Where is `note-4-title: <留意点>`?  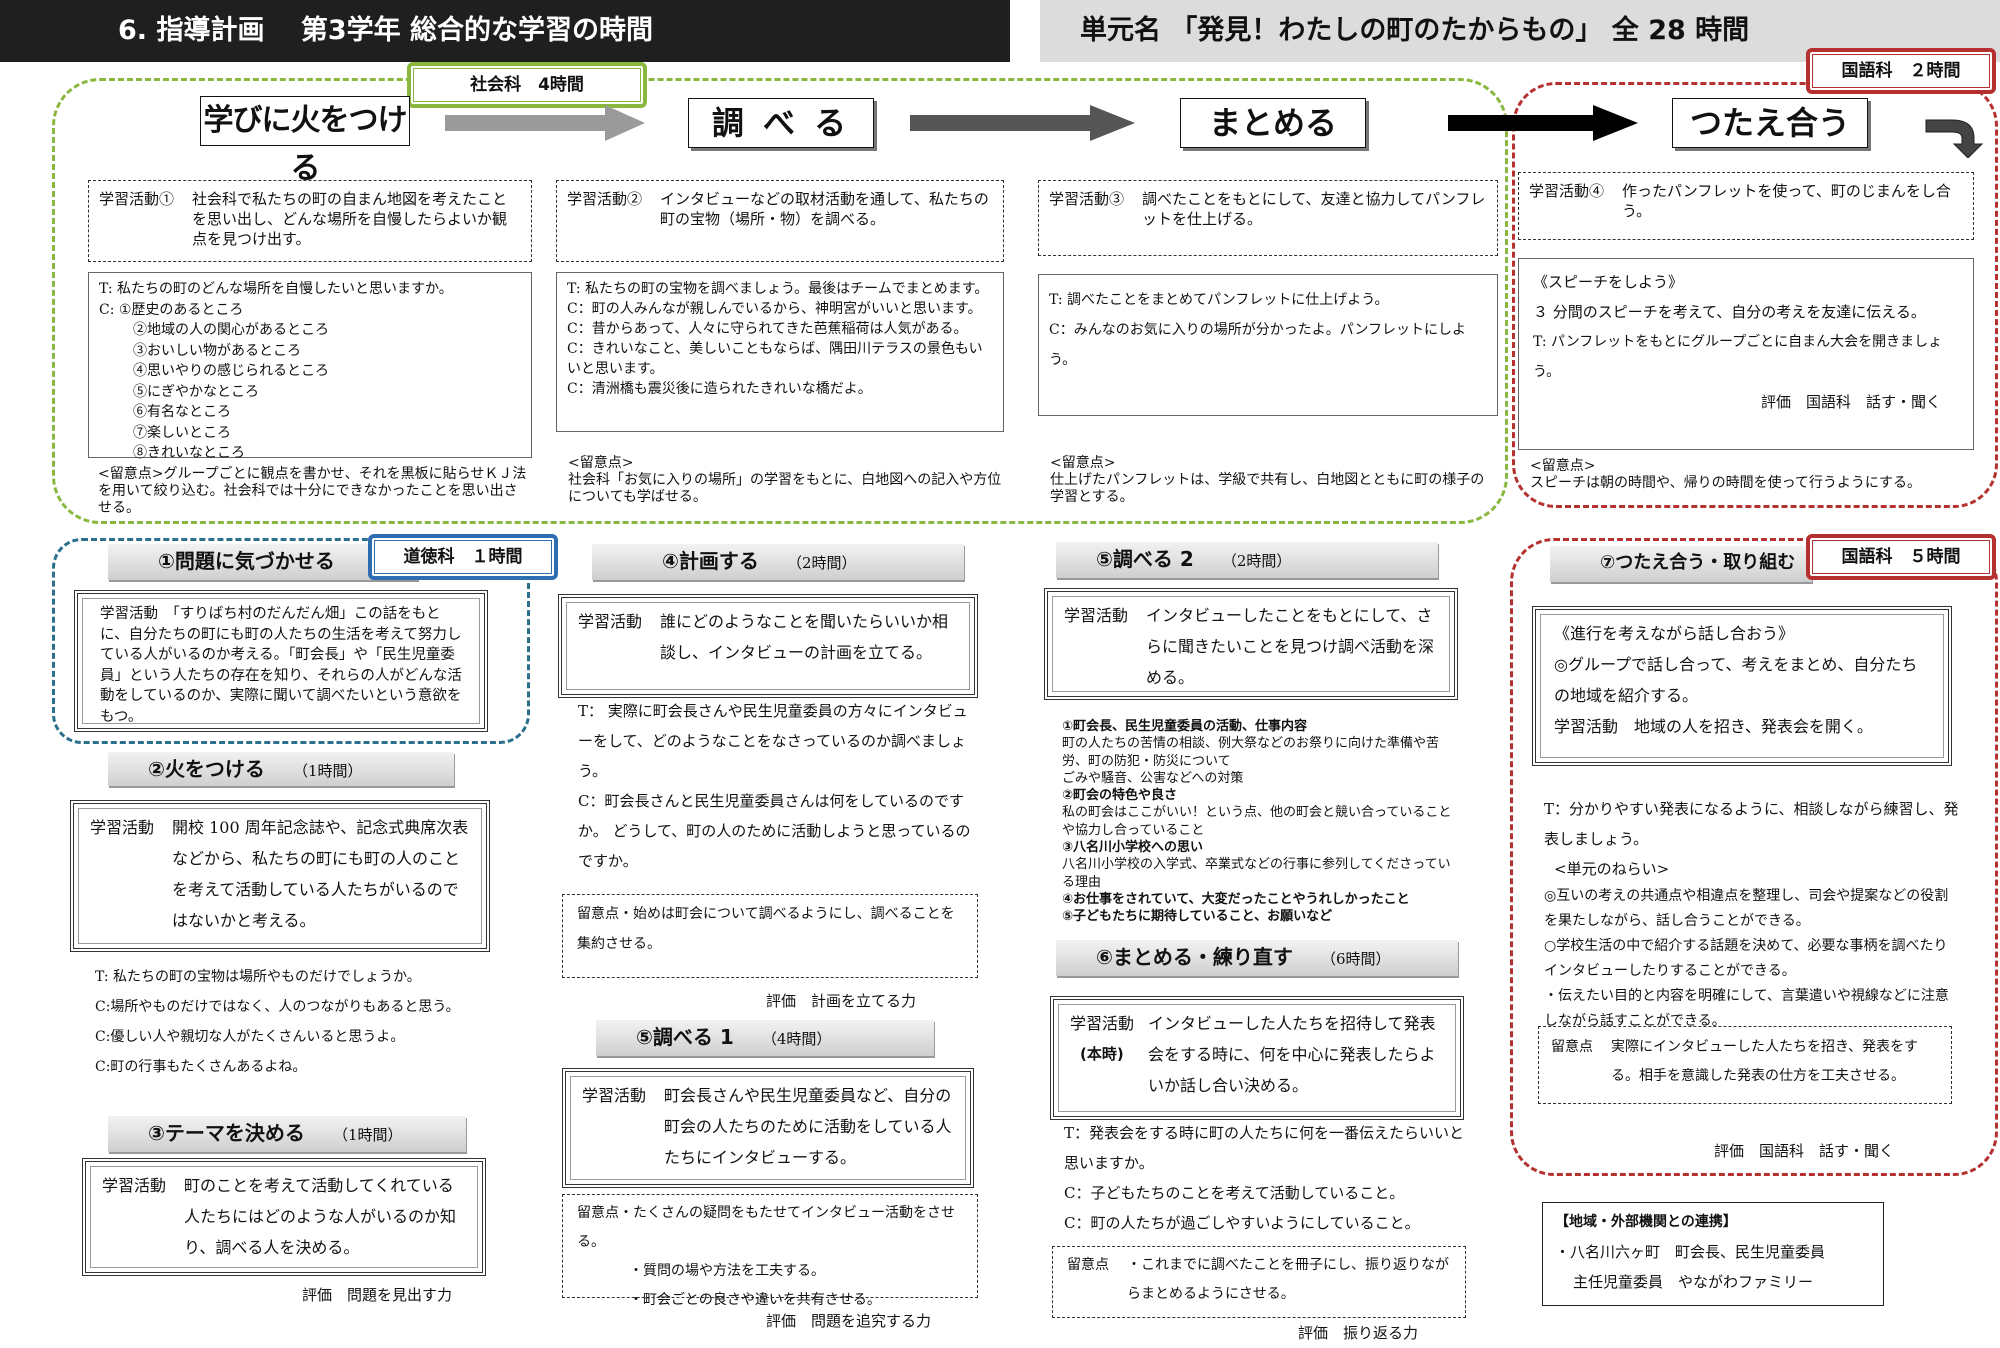 note-4-title: <留意点> is located at coordinates (1563, 466).